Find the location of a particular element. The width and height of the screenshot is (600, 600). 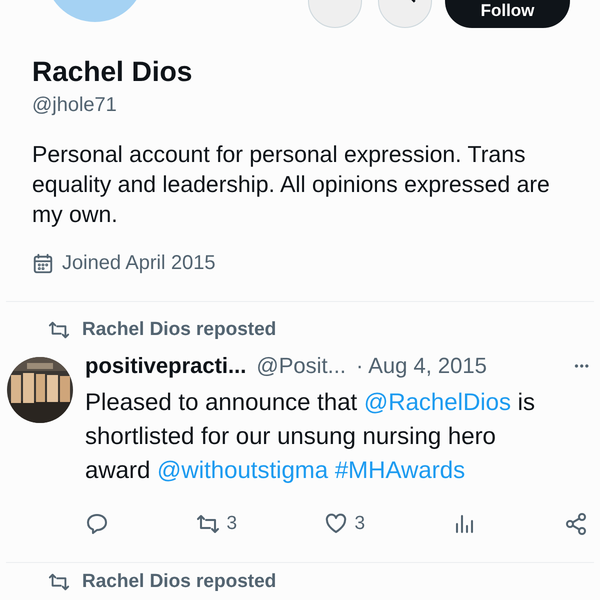

profile-bio: Personal account for personal expression. Trans equality and leadership. All opinions expressed are my own. is located at coordinates (291, 184).